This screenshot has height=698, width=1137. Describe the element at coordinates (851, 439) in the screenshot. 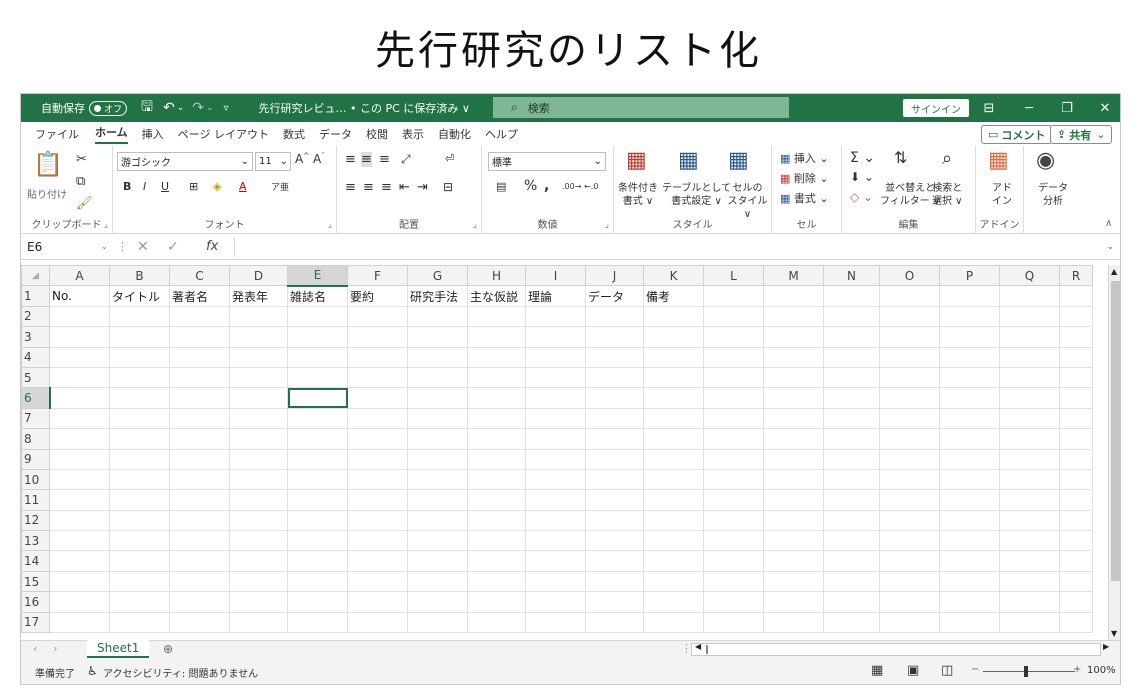

I see `cell-N8` at that location.